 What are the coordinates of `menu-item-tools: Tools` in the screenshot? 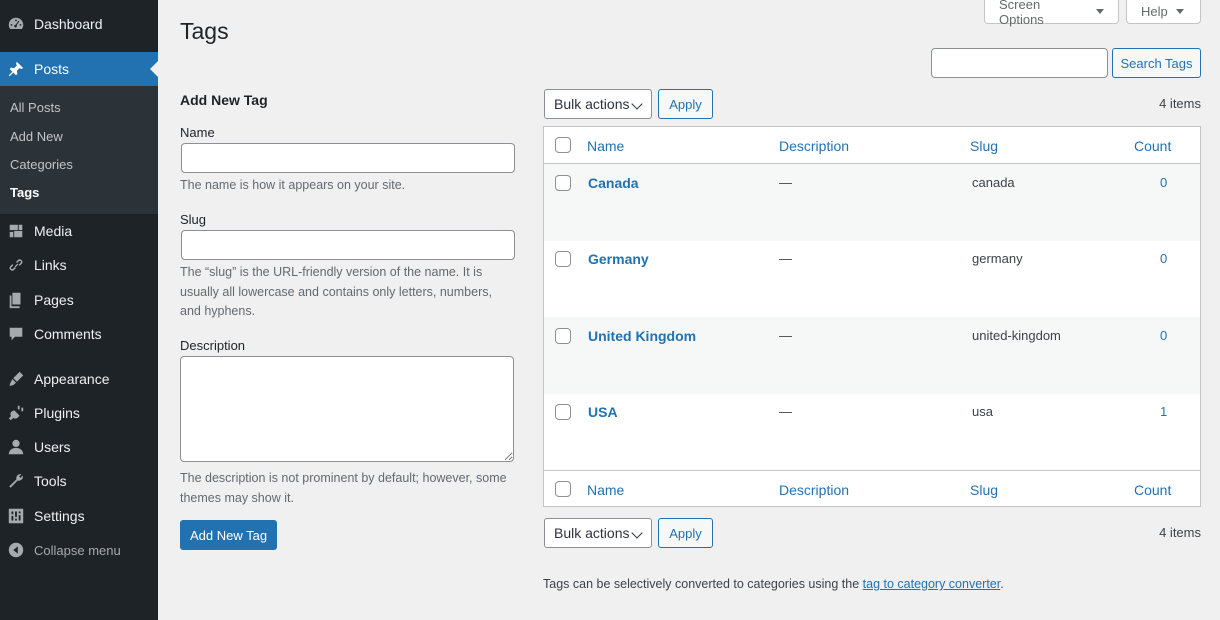 It's located at (79, 481).